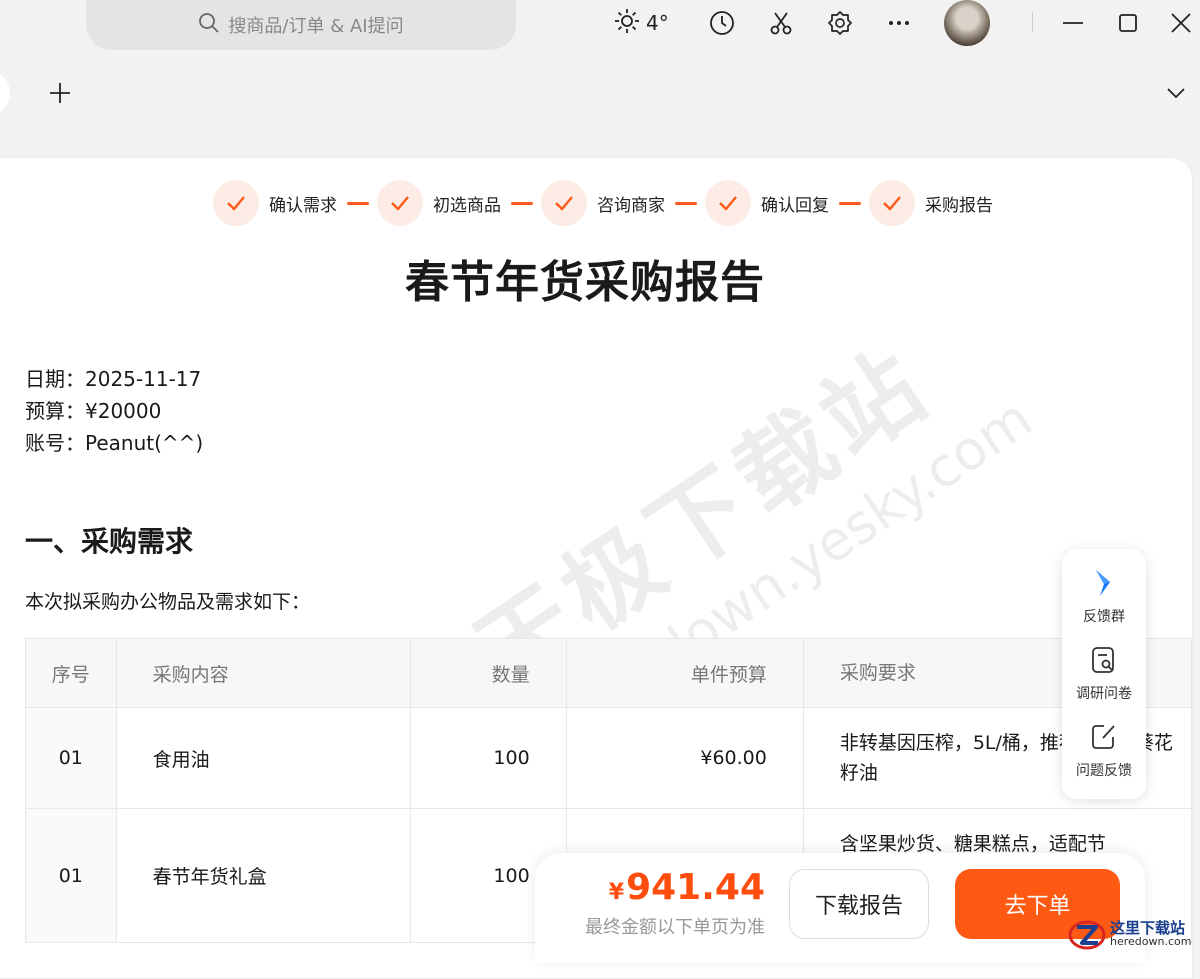 Image resolution: width=1200 pixels, height=979 pixels. Describe the element at coordinates (631, 205) in the screenshot. I see `step-label: 咨询商家` at that location.